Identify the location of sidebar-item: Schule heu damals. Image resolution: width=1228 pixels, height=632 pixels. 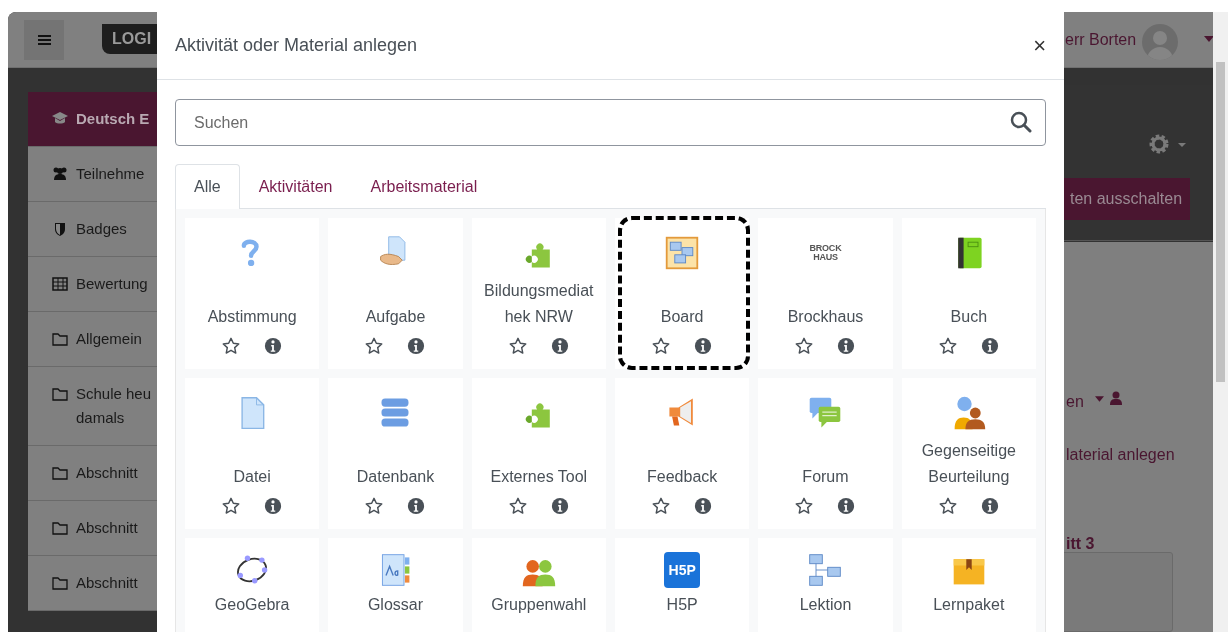
(92, 406).